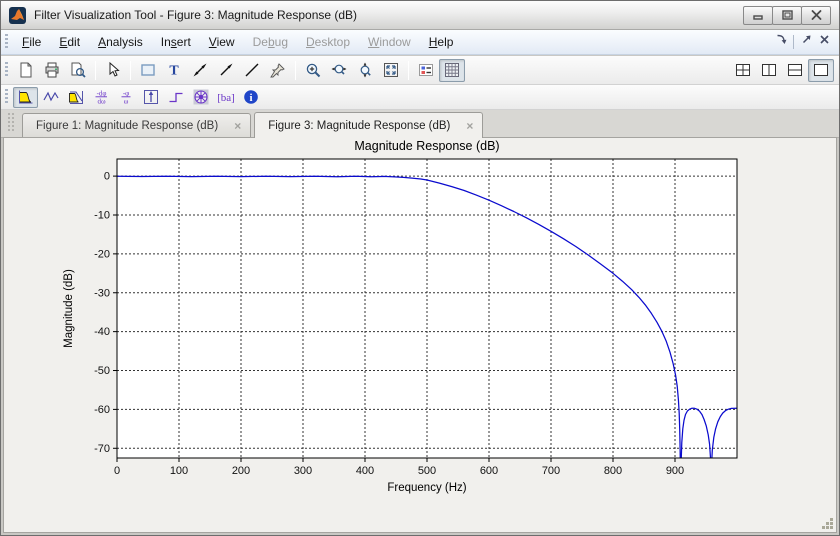  I want to click on insert-line-button, so click(252, 70).